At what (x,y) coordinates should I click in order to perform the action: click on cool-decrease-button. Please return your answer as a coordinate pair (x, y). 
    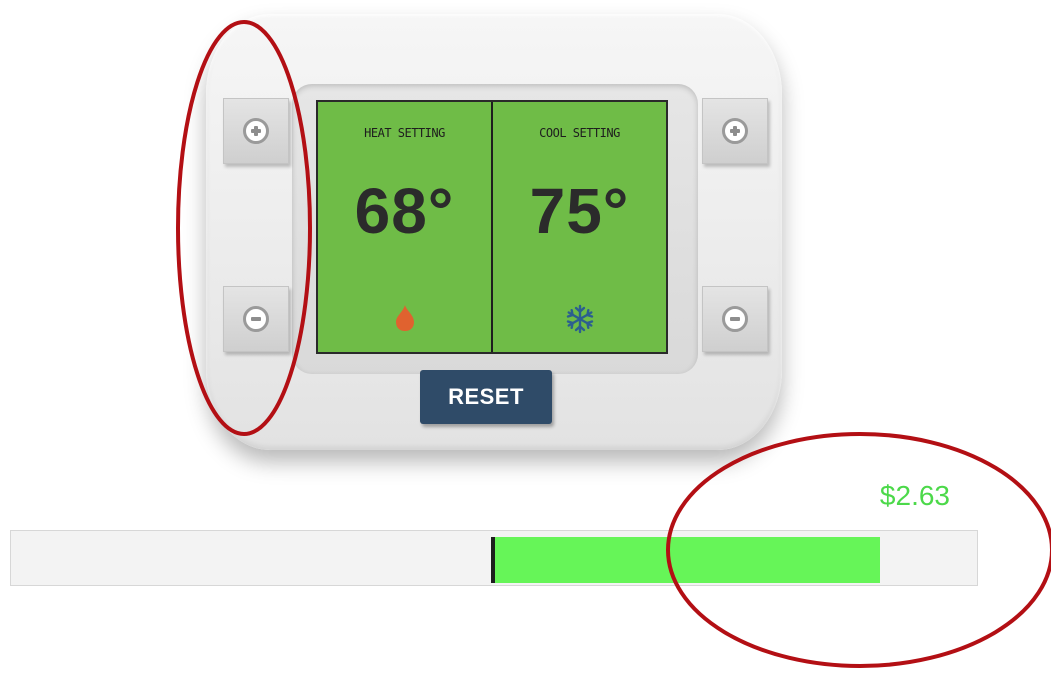
    Looking at the image, I should click on (735, 319).